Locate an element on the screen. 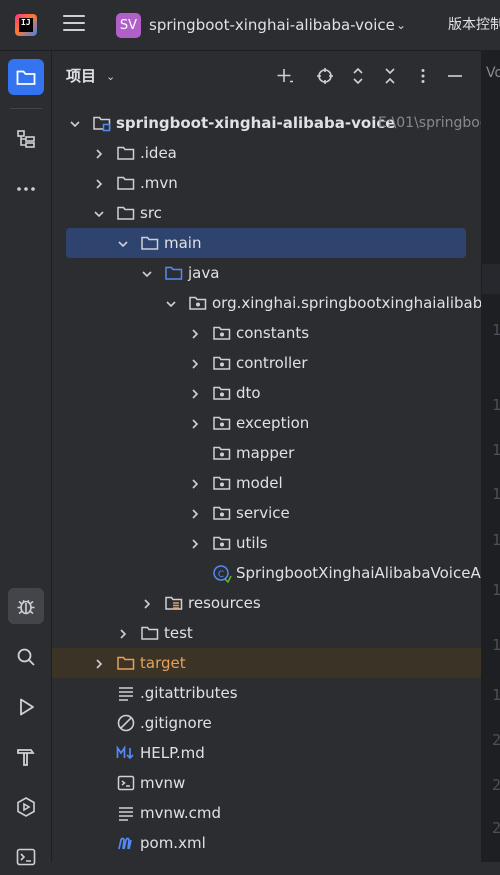  build-tool-button is located at coordinates (26, 757).